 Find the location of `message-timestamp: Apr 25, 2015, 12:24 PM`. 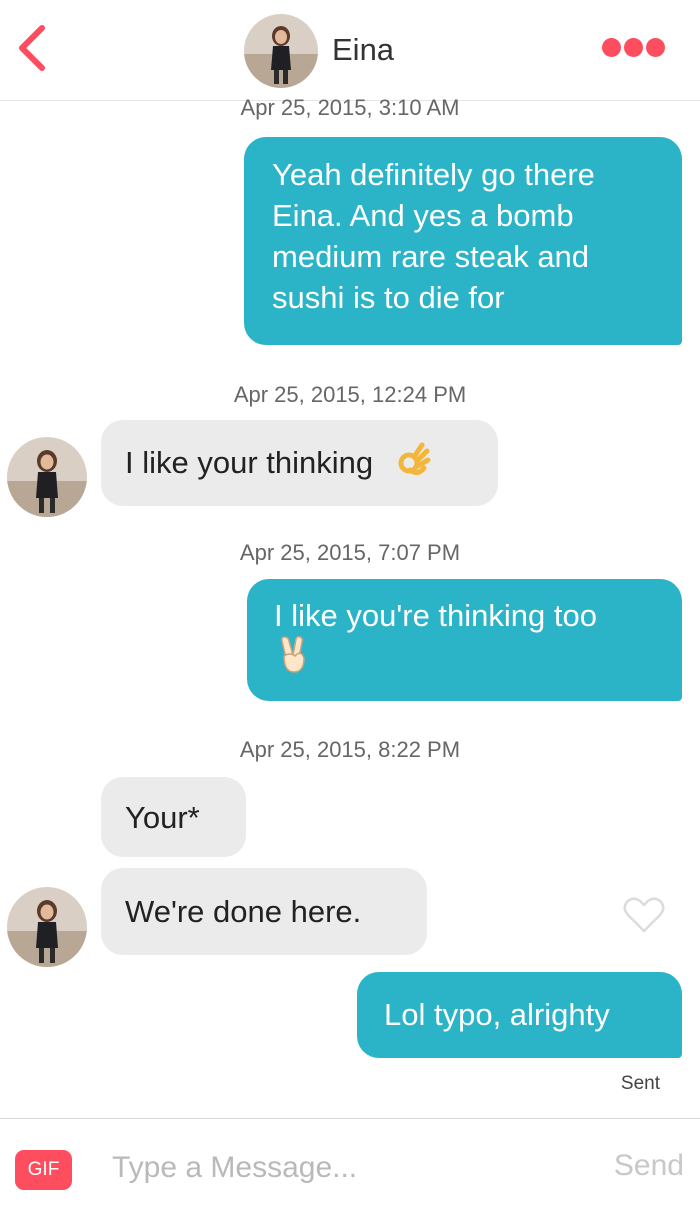

message-timestamp: Apr 25, 2015, 12:24 PM is located at coordinates (350, 394).